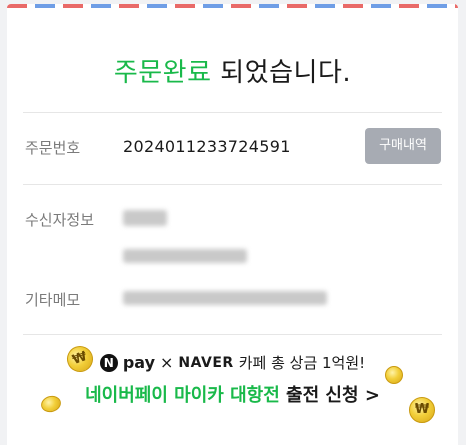 This screenshot has width=466, height=445. I want to click on purchase-history-button: 구매내역, so click(403, 146).